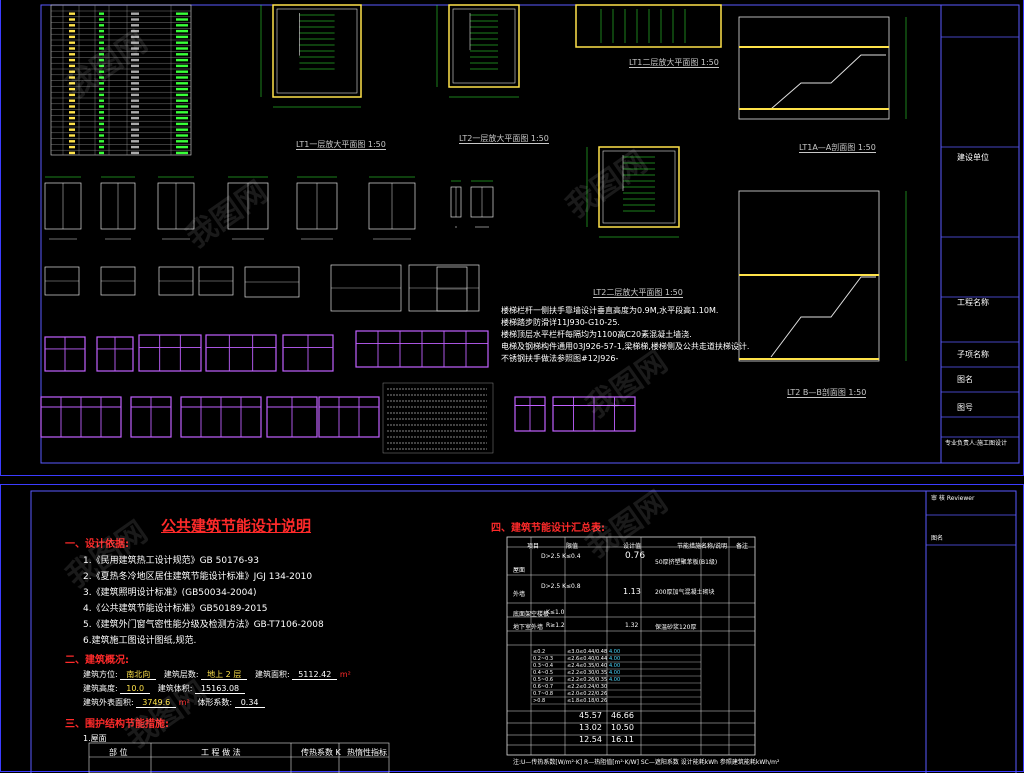  What do you see at coordinates (203, 623) in the screenshot?
I see `basis-item-5: 5.《建筑外门窗气密性能分级及检测方法》GB-T7106-2008` at bounding box center [203, 623].